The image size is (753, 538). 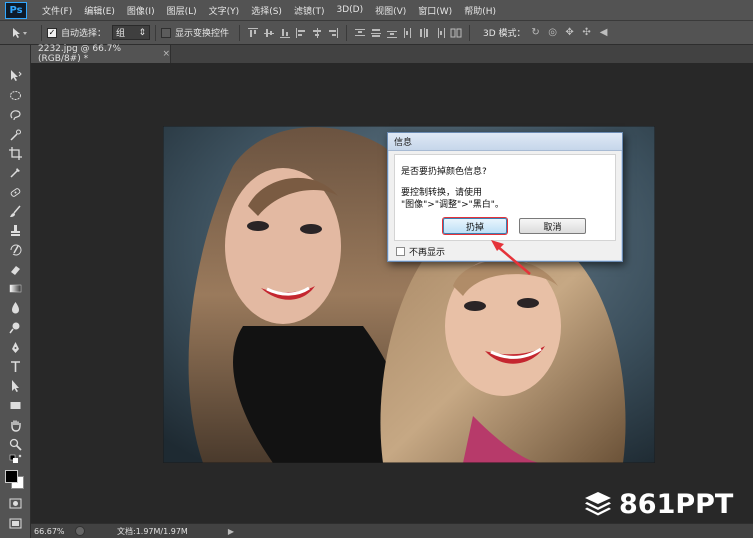 I want to click on history-brush-tool-icon, so click(x=15, y=250).